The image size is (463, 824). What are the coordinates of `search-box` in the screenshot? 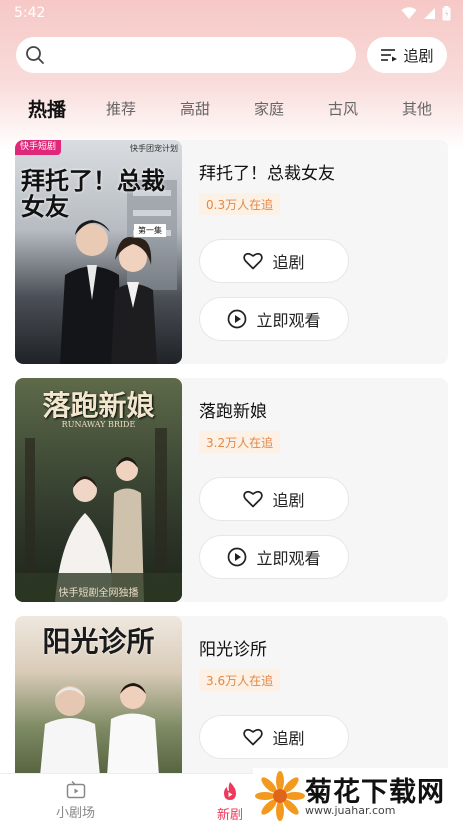 It's located at (186, 55).